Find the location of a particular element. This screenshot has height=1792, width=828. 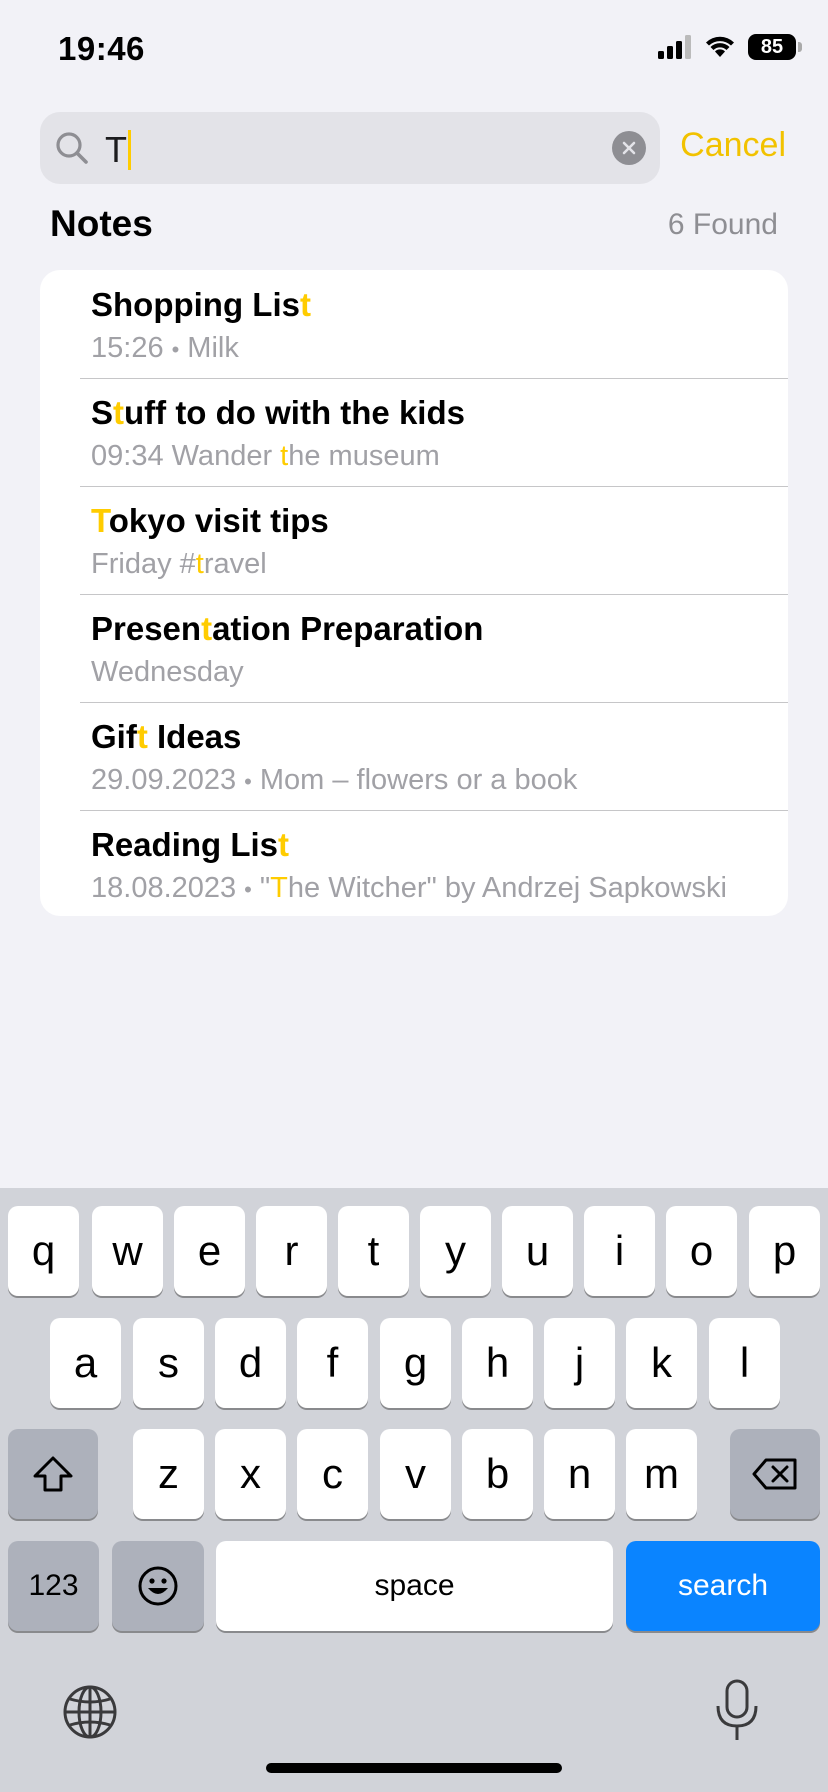

note-date: 18.08.2023 is located at coordinates (164, 888).